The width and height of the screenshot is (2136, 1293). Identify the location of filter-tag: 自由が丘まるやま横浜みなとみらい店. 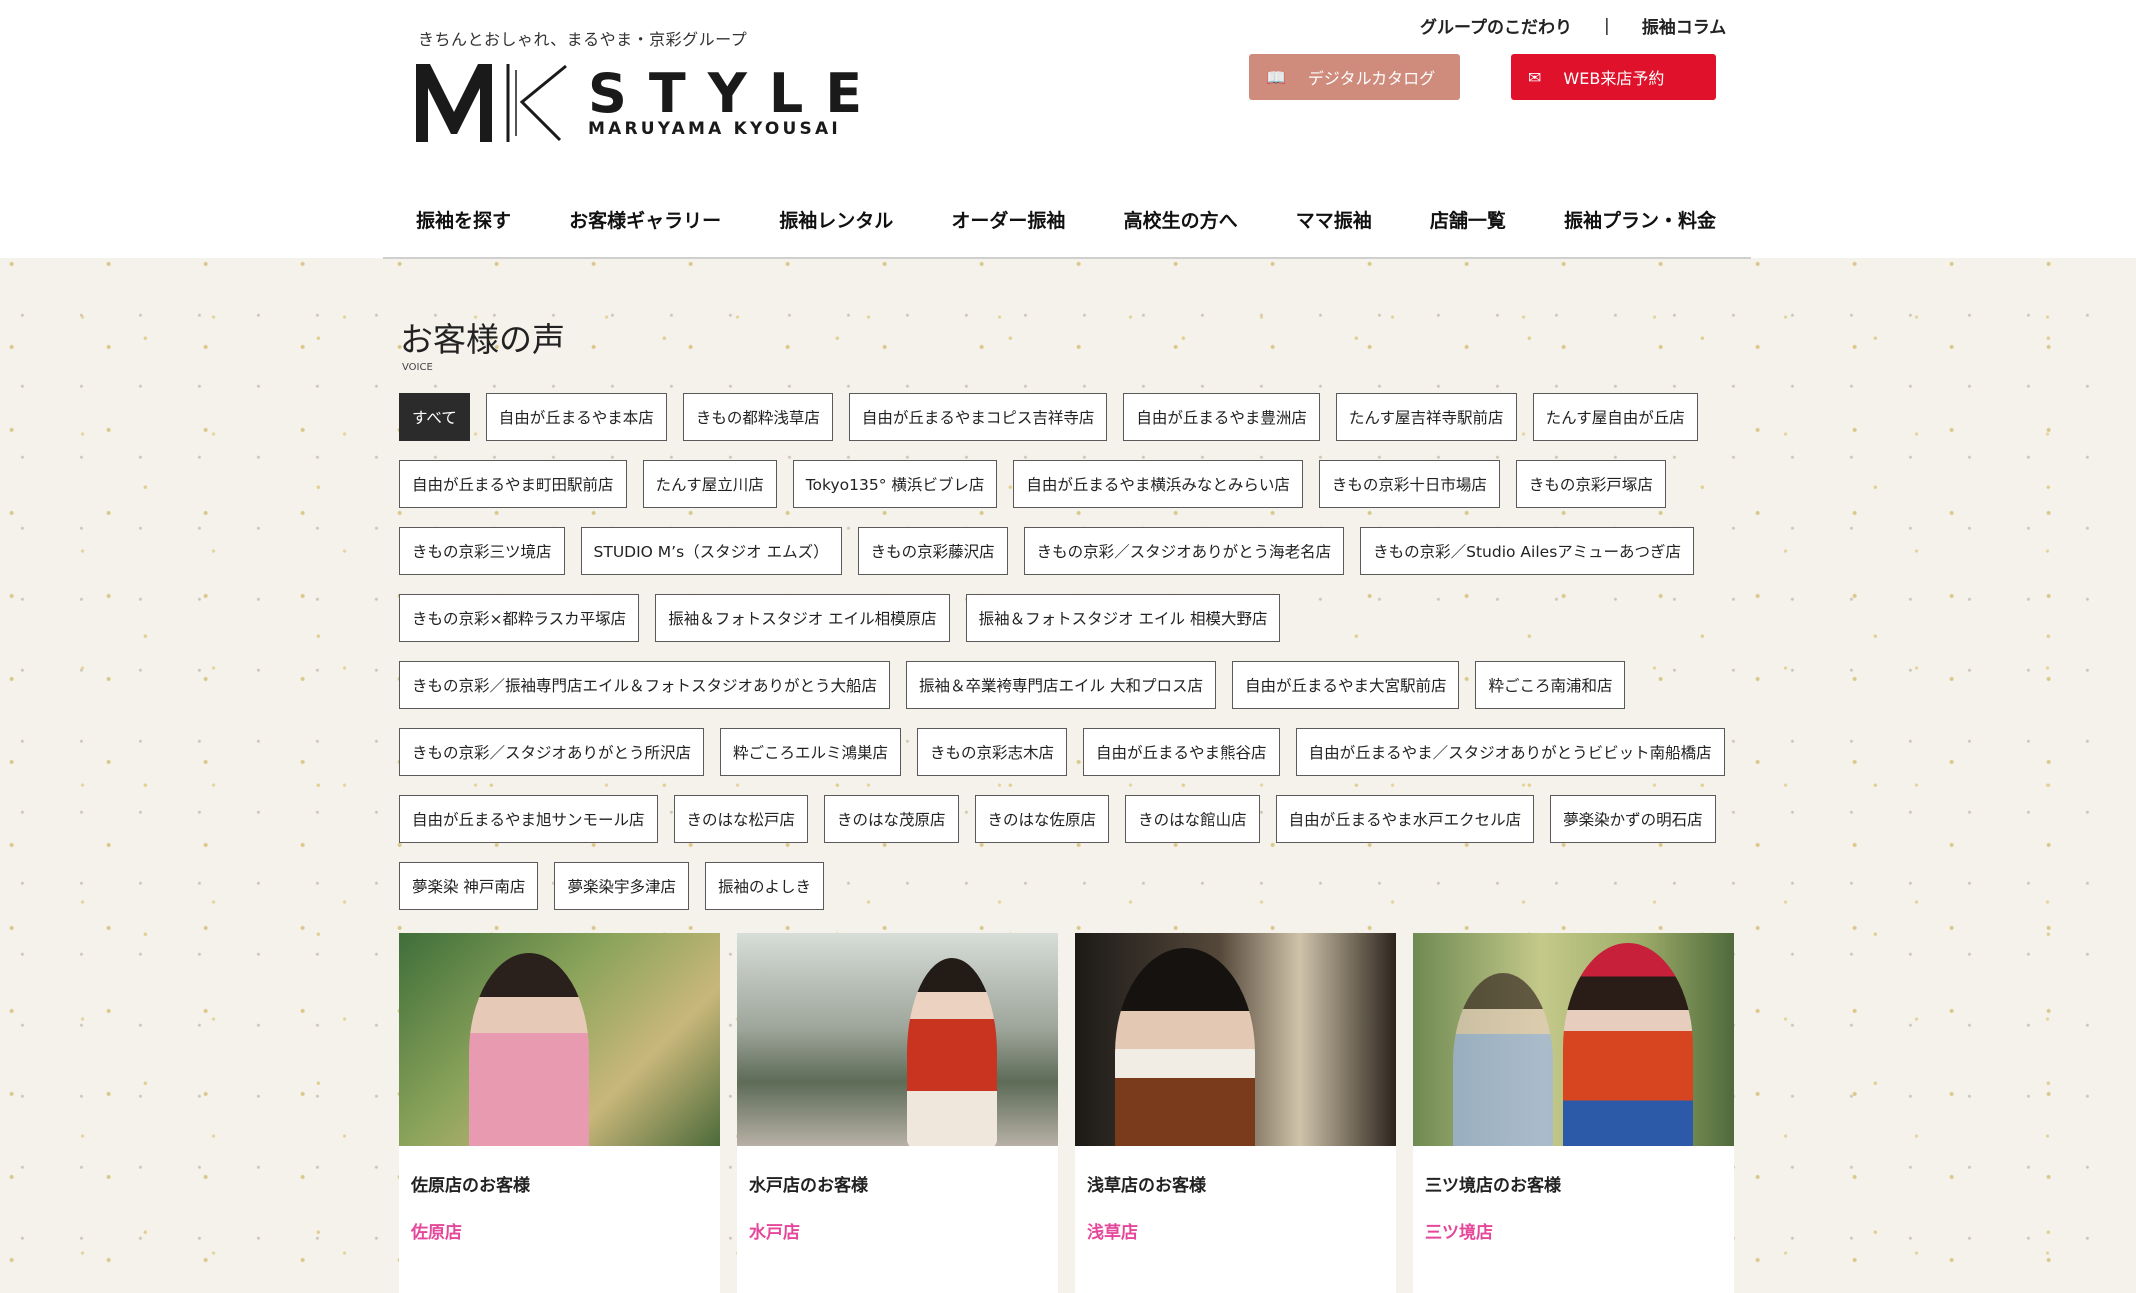
(1158, 484).